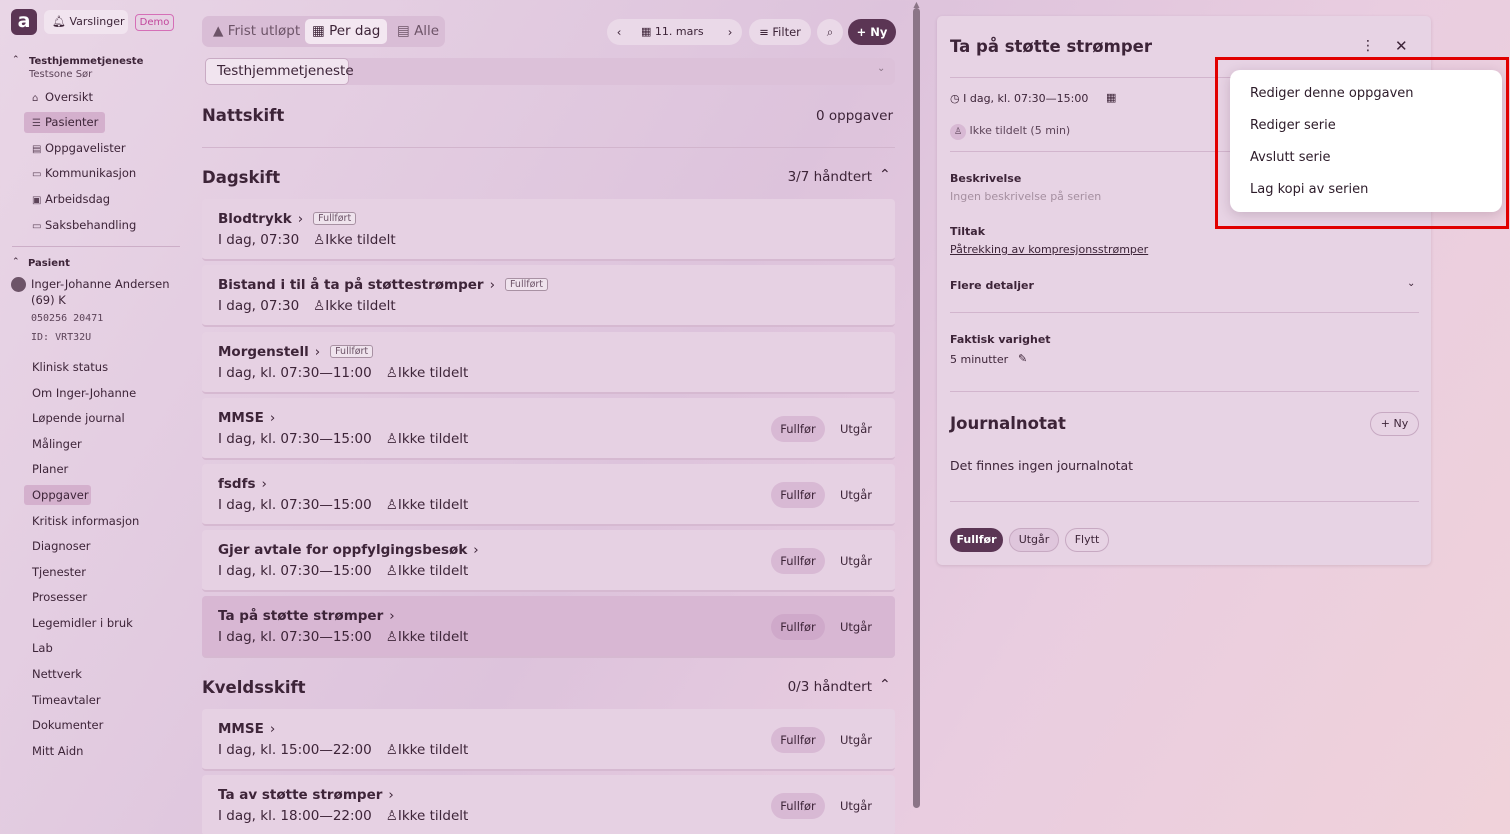 The width and height of the screenshot is (1510, 834). Describe the element at coordinates (100, 284) in the screenshot. I see `patient-name: Inger-Johanne Andersen` at that location.